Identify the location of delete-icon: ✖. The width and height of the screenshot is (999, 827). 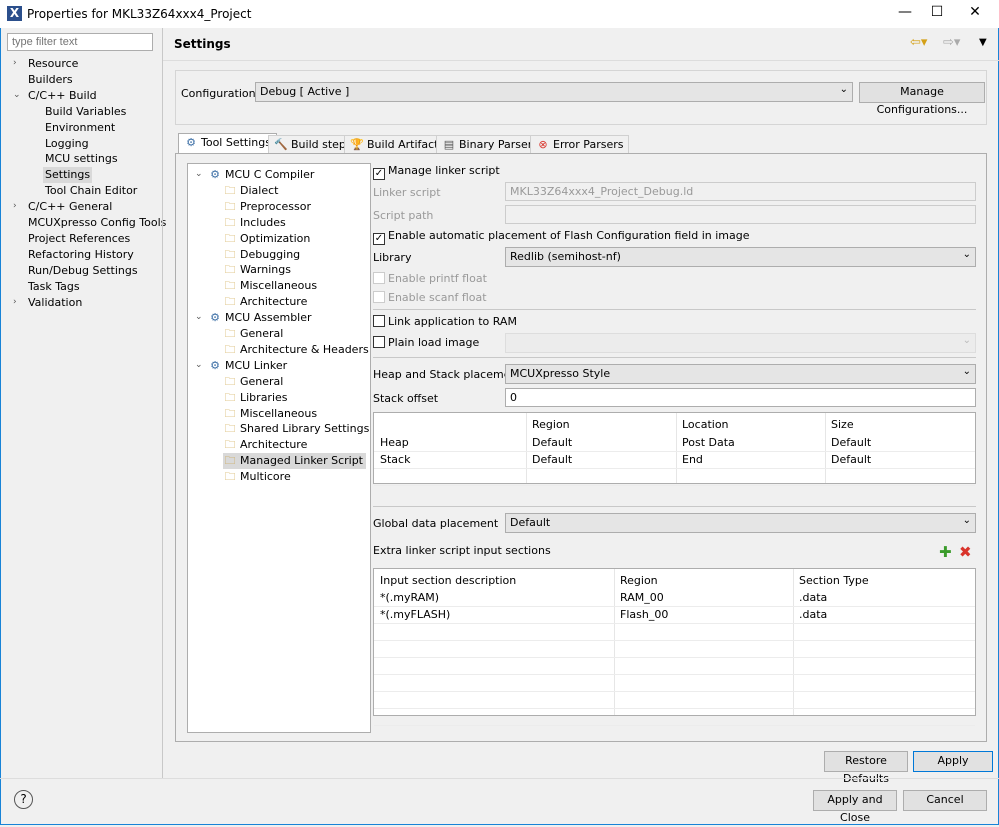
(965, 552).